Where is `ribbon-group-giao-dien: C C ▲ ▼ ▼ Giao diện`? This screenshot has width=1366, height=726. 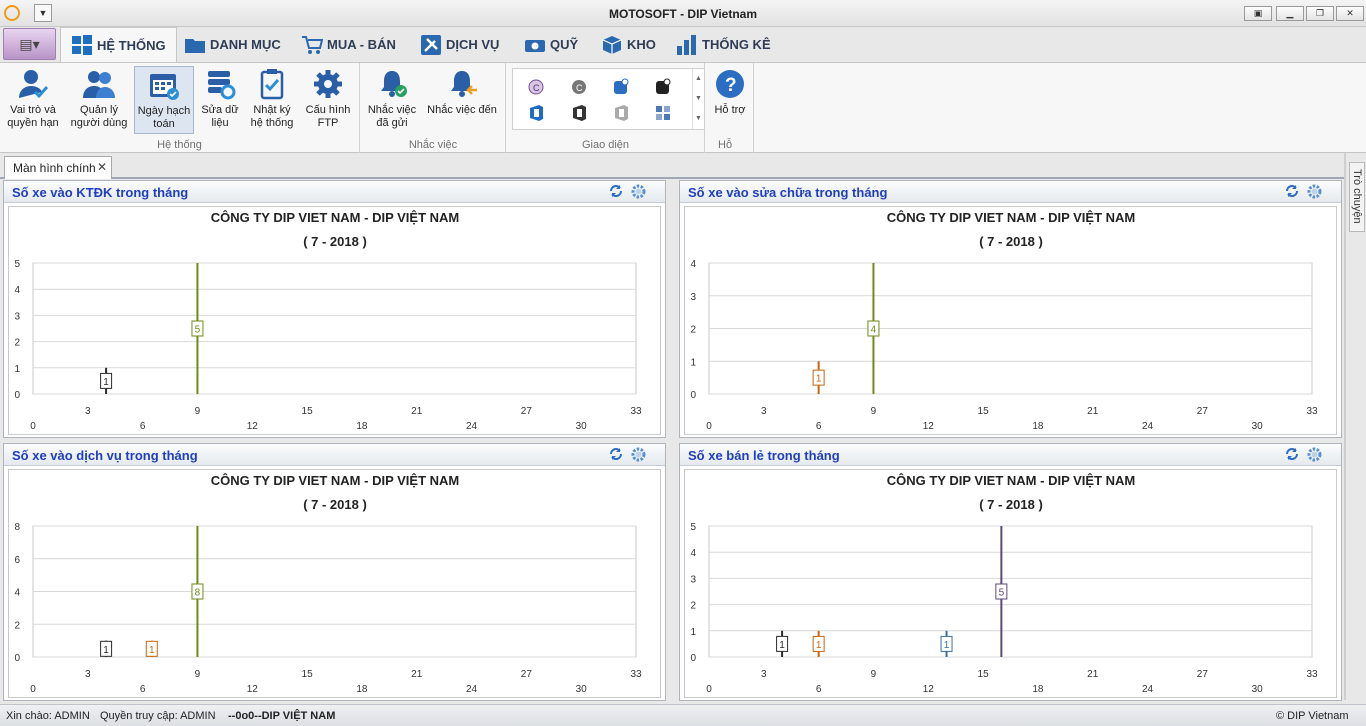 ribbon-group-giao-dien: C C ▲ ▼ ▼ Giao diện is located at coordinates (606, 108).